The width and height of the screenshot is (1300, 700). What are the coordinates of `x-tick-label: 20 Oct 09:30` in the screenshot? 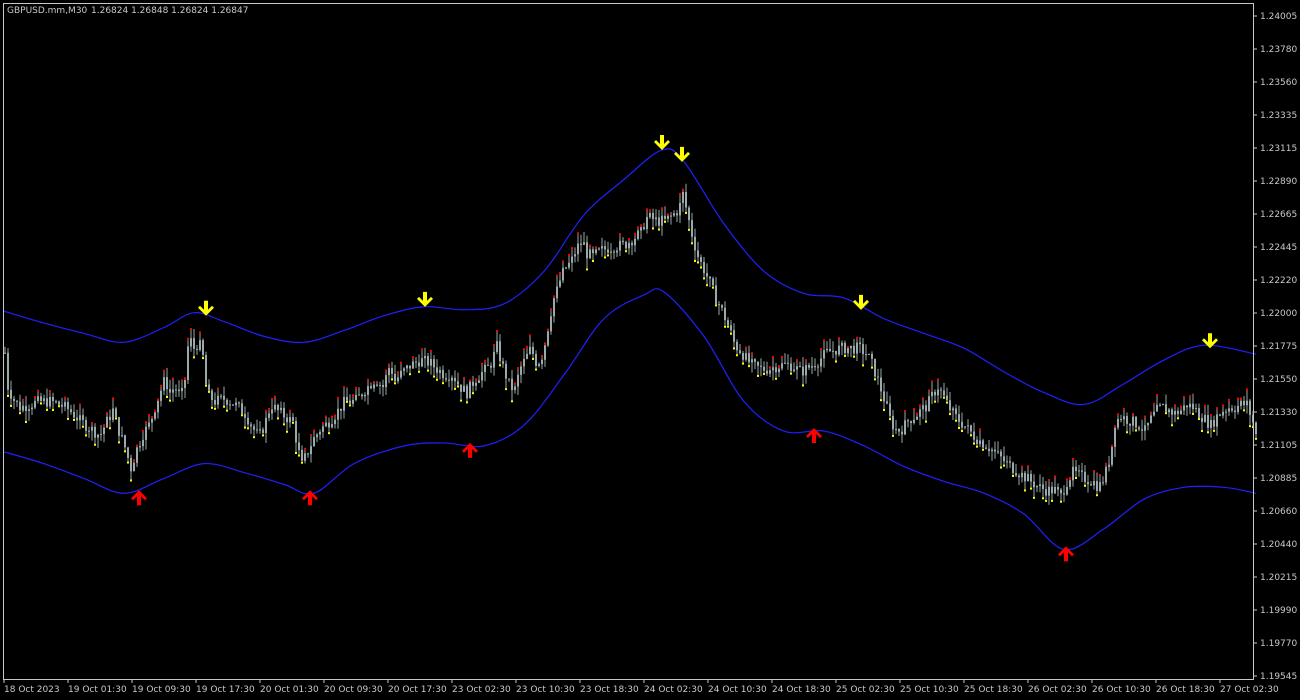 It's located at (353, 690).